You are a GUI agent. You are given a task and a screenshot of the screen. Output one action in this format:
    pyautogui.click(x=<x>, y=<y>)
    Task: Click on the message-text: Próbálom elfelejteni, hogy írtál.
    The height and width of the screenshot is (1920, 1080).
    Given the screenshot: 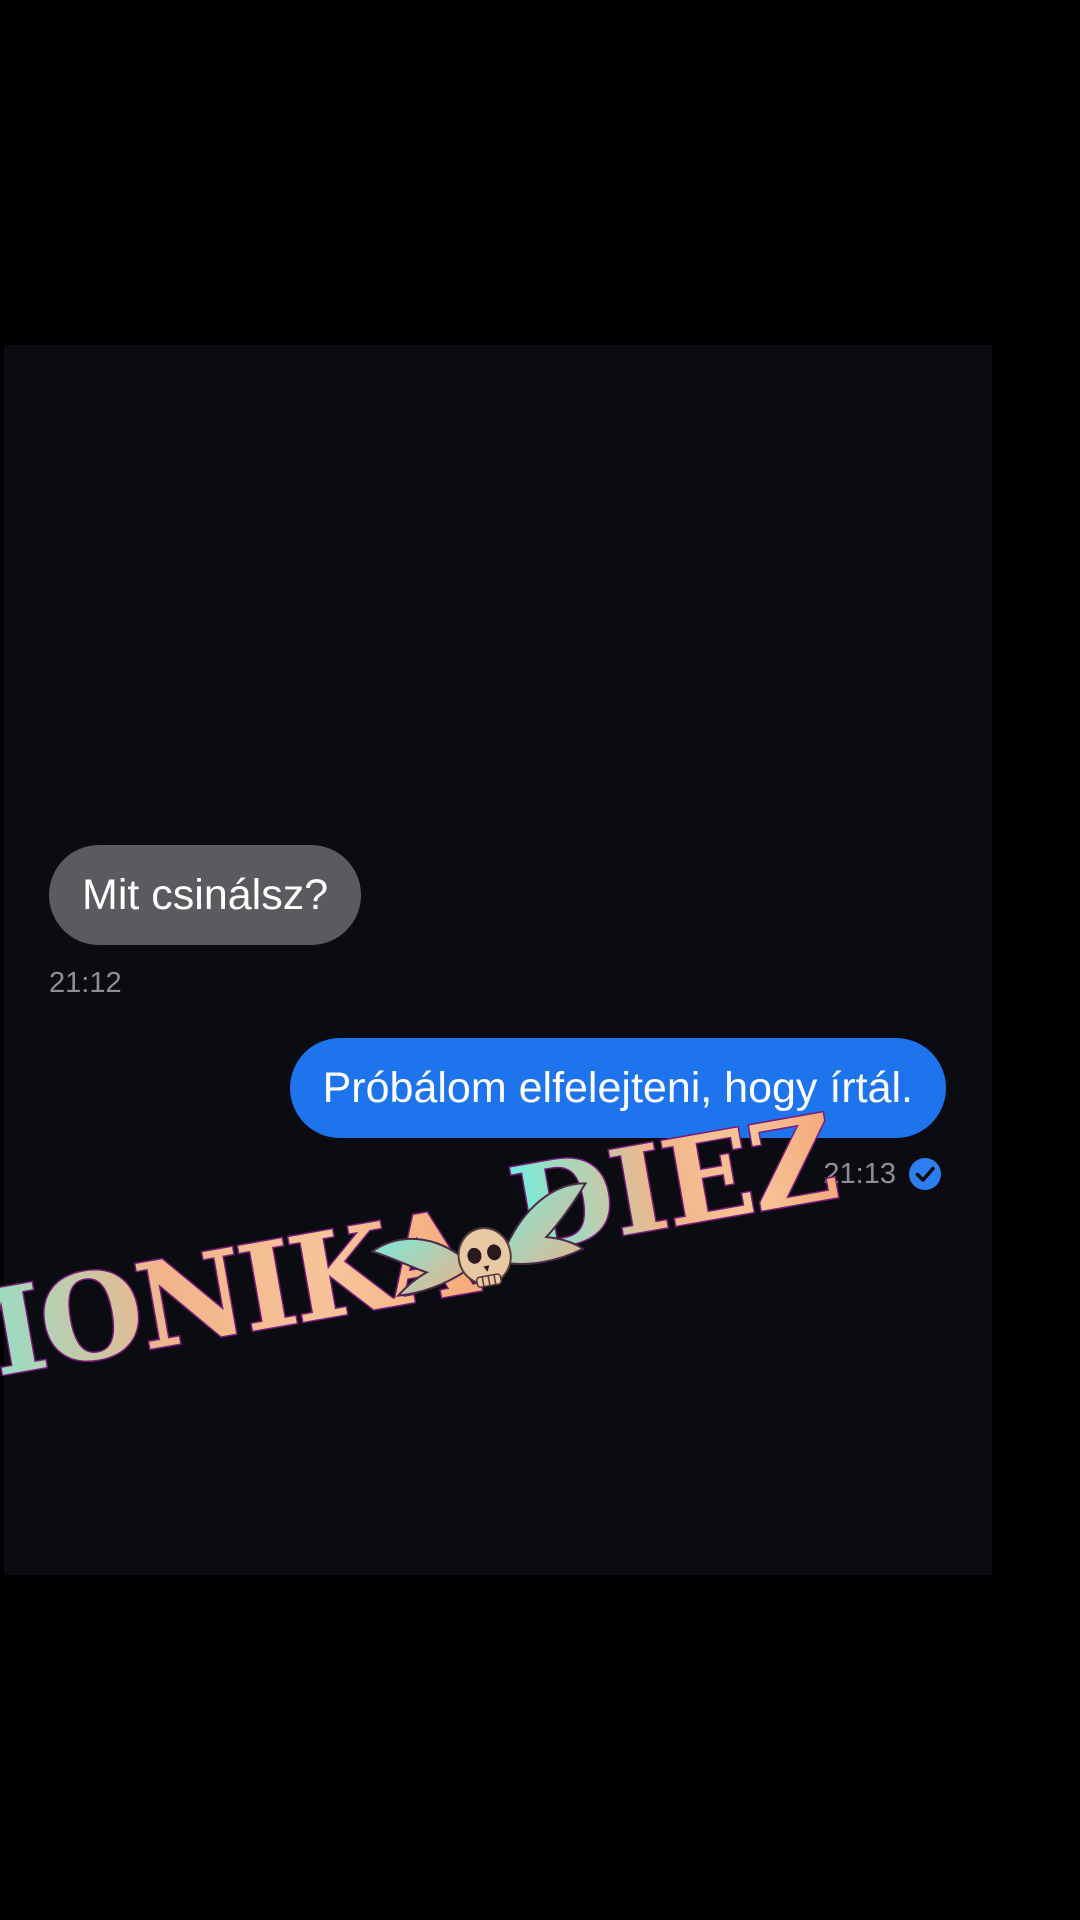 What is the action you would take?
    pyautogui.click(x=617, y=1088)
    